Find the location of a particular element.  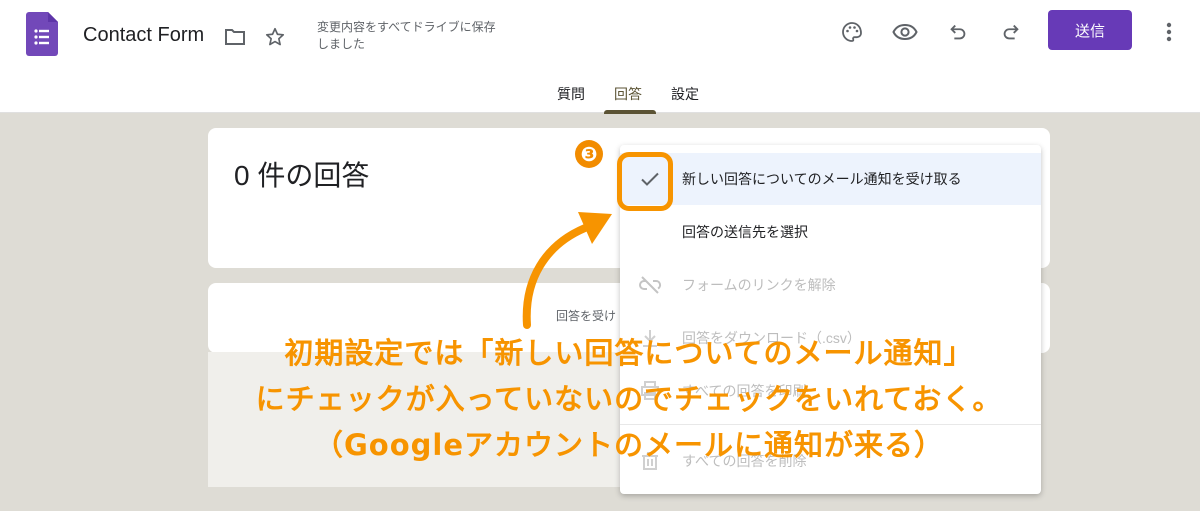

menu-item-label: 新しい回答についてのメール通知を受け取る is located at coordinates (822, 179).